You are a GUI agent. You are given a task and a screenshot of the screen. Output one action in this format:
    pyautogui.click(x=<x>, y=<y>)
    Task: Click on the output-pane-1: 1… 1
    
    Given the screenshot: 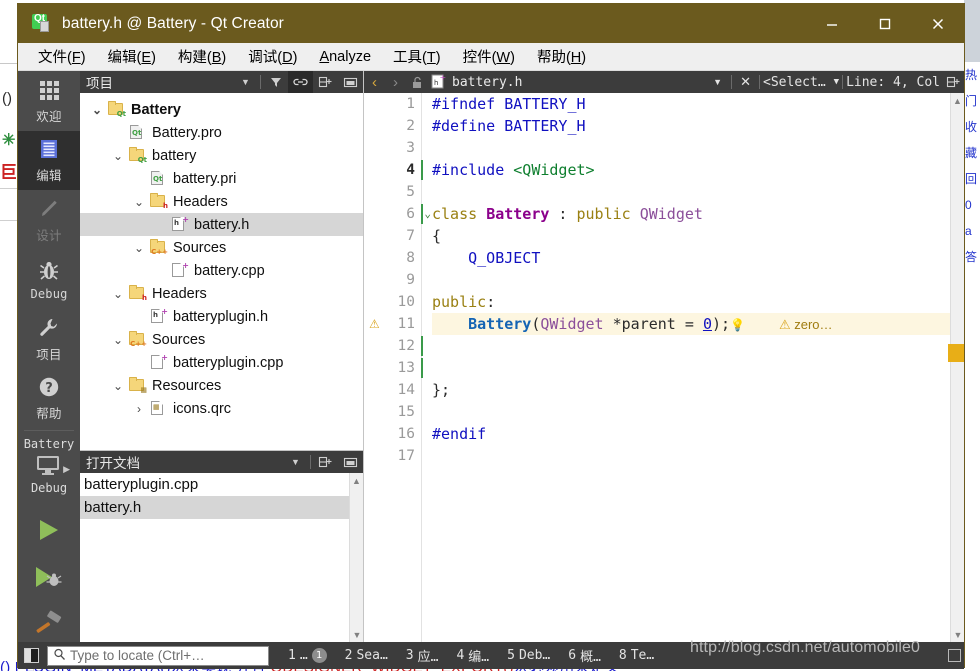 What is the action you would take?
    pyautogui.click(x=307, y=655)
    